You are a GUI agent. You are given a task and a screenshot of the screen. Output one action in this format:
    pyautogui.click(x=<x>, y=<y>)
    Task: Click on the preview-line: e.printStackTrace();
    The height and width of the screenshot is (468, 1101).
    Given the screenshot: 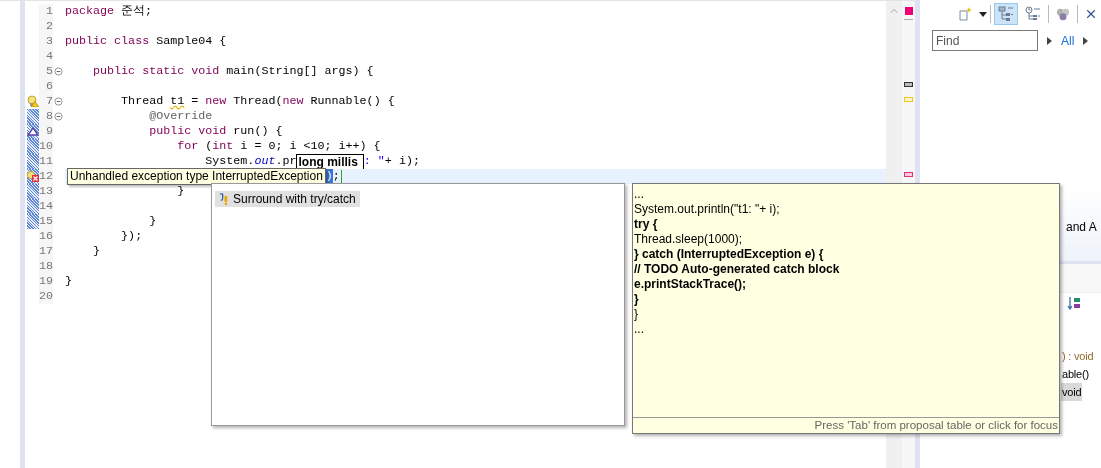 What is the action you would take?
    pyautogui.click(x=691, y=284)
    